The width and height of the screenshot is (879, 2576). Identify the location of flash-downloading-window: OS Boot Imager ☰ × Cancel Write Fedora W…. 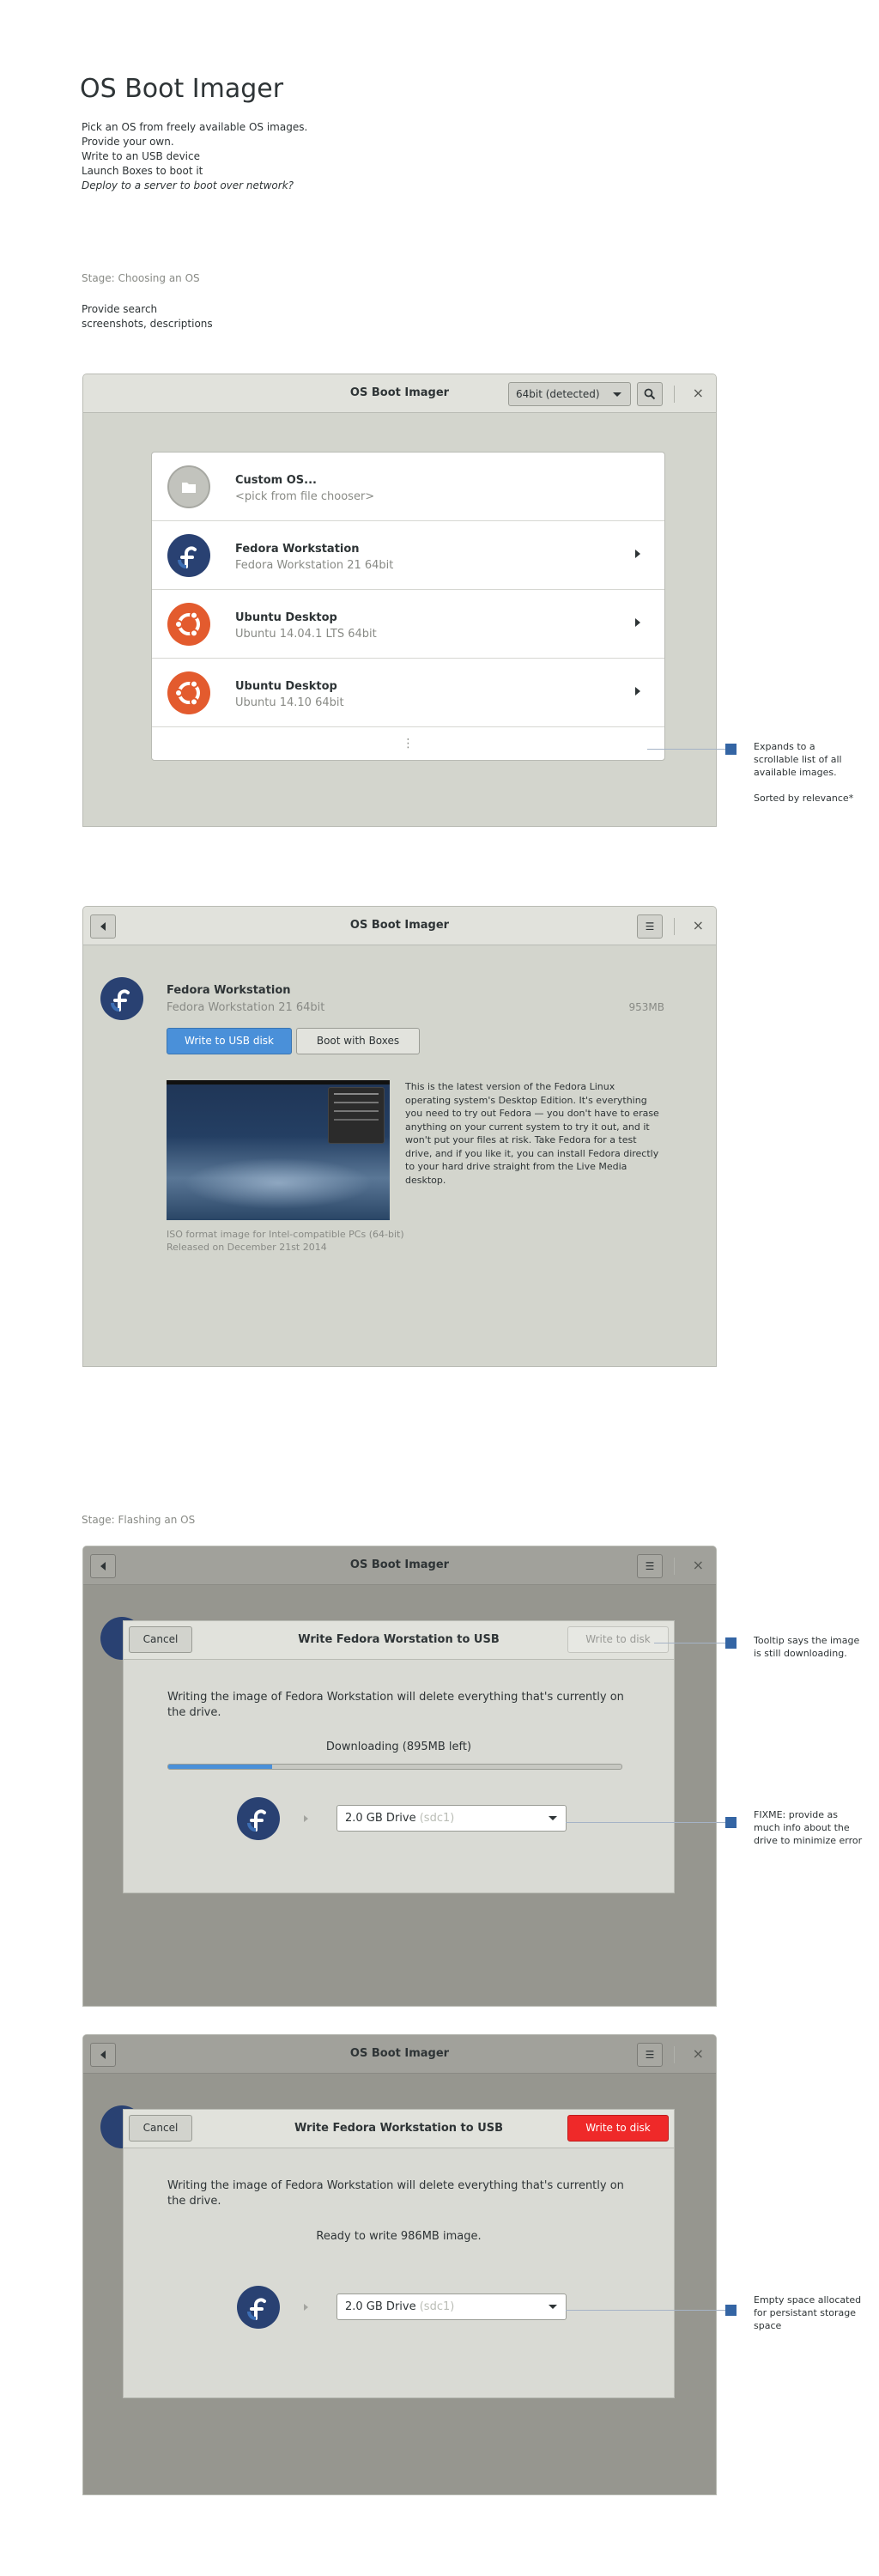
(399, 1777).